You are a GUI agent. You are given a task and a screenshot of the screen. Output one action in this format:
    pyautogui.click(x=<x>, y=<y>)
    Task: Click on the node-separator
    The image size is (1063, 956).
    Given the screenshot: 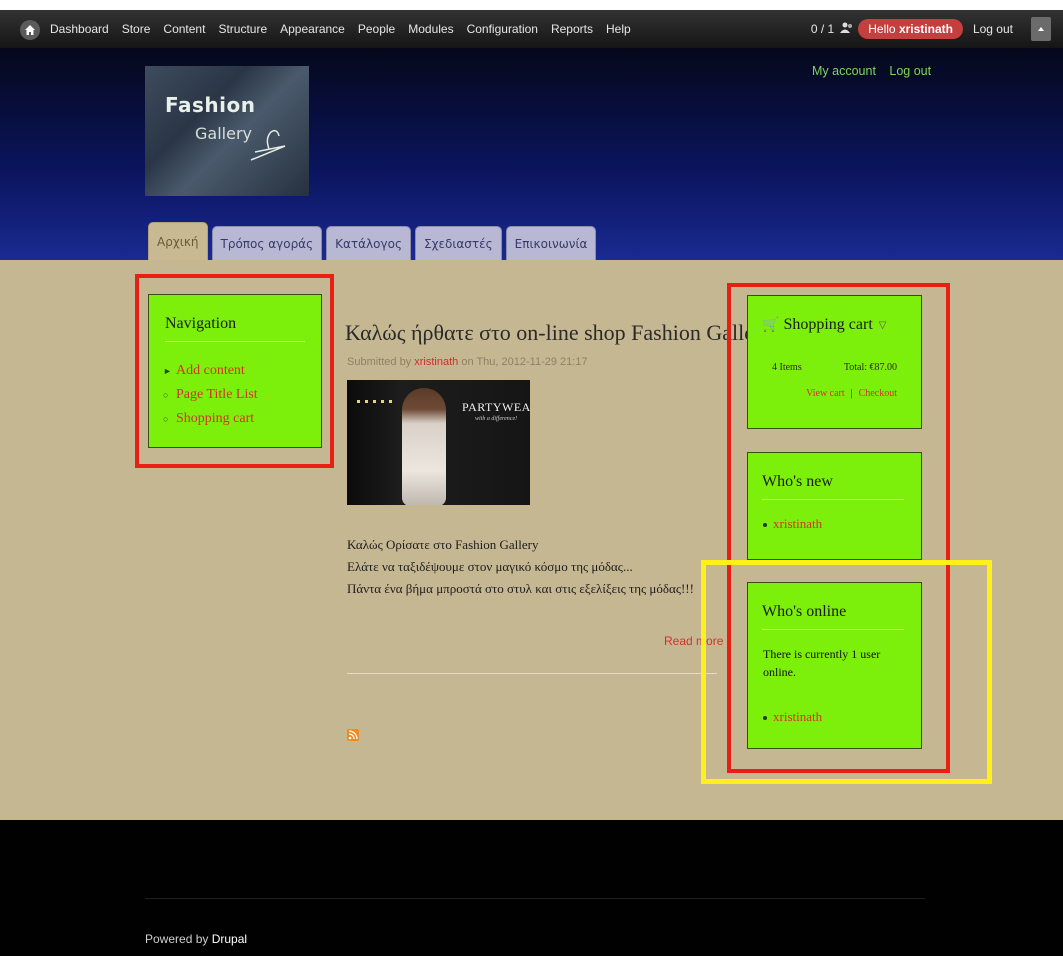 What is the action you would take?
    pyautogui.click(x=532, y=673)
    